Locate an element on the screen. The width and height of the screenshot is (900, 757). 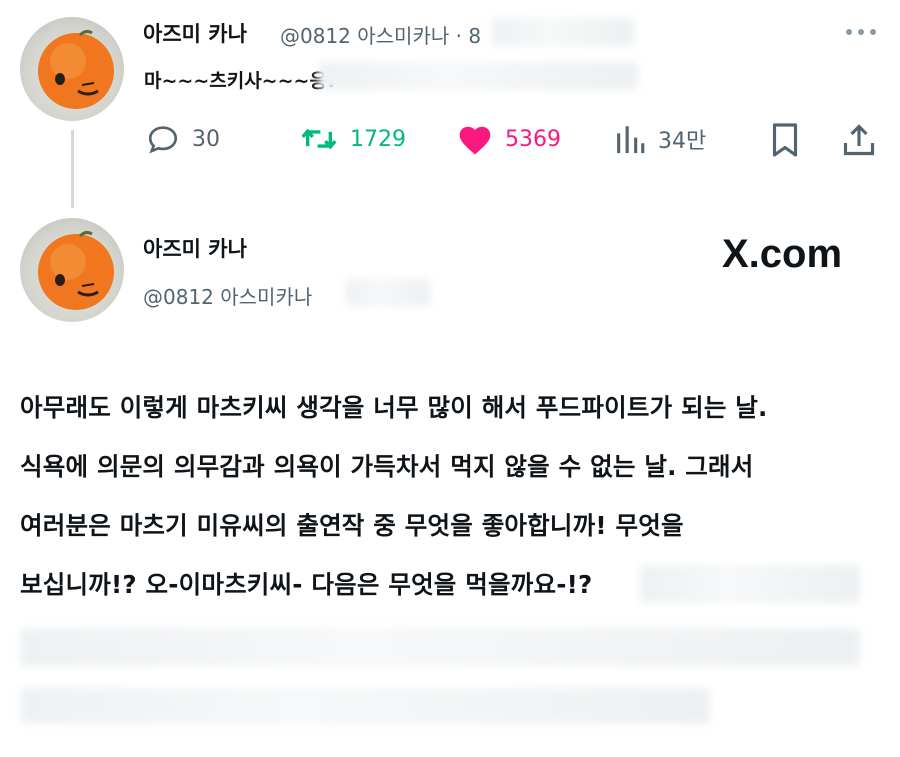
bookmark-button is located at coordinates (785, 142).